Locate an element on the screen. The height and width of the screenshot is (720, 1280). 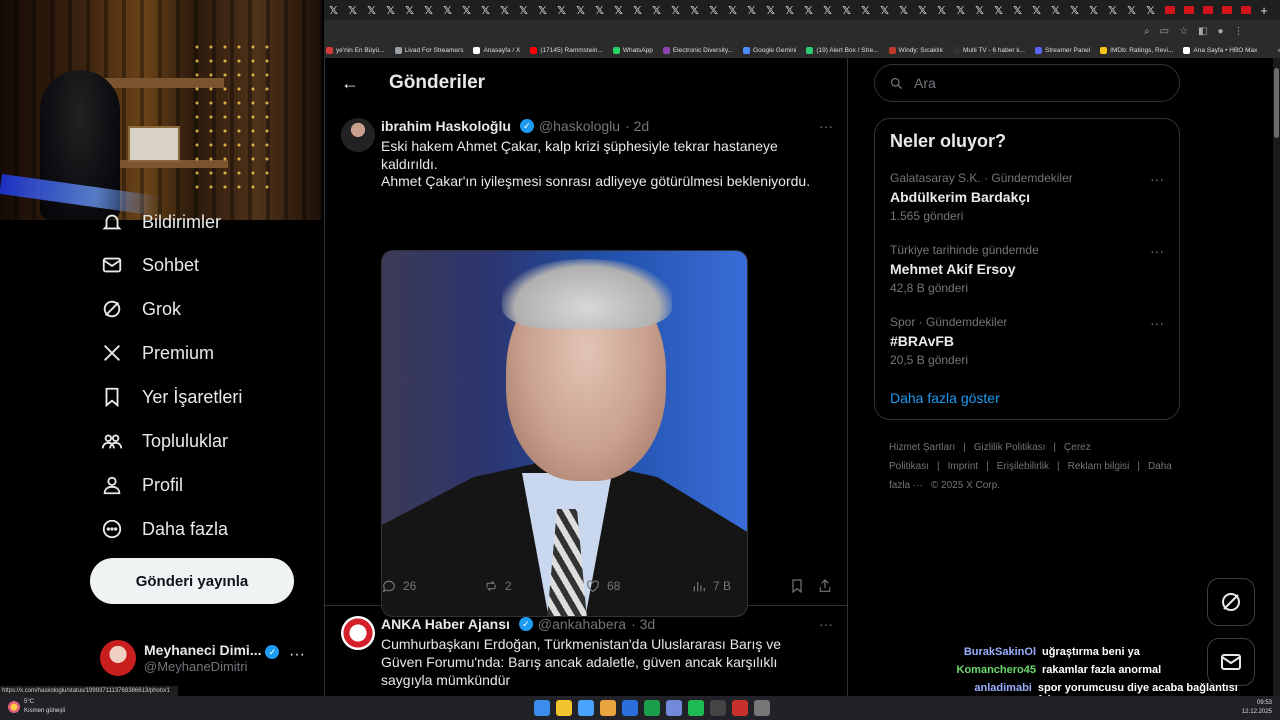
footer-link: Erişilebilirlik is located at coordinates (1023, 466).